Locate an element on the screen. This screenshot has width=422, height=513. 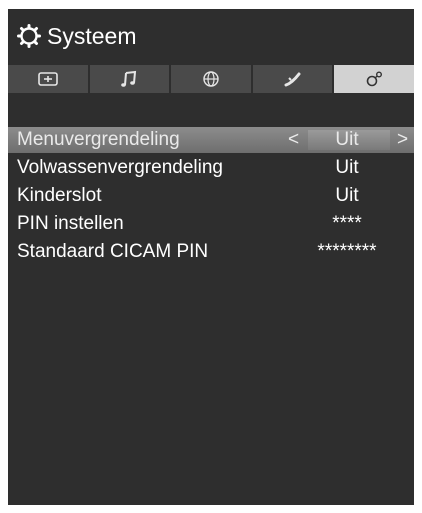
tab-system is located at coordinates (374, 79).